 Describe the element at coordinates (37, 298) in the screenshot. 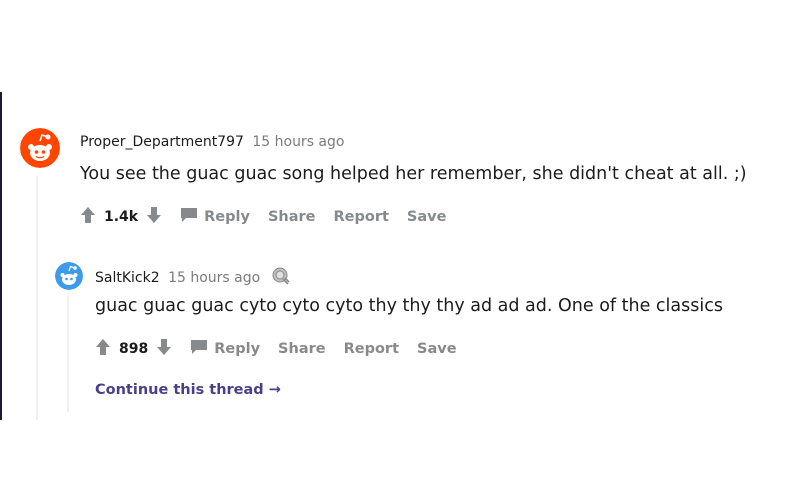

I see `thread-line` at that location.